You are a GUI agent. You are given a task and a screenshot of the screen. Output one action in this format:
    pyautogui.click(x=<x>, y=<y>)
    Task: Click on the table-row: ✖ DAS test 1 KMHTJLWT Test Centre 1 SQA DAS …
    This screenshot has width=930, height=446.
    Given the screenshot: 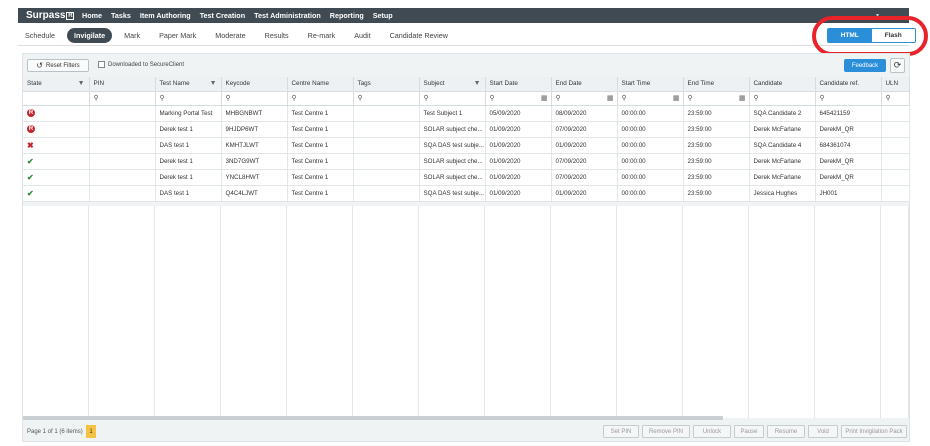 What is the action you would take?
    pyautogui.click(x=466, y=145)
    